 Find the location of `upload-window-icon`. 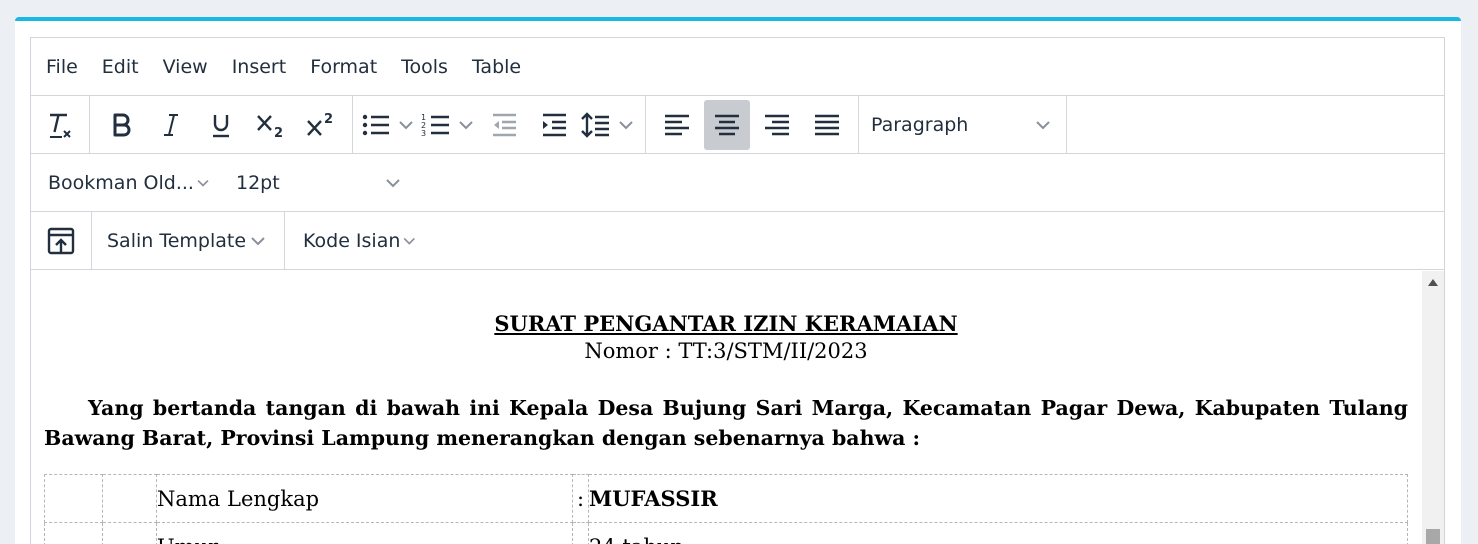

upload-window-icon is located at coordinates (61, 240).